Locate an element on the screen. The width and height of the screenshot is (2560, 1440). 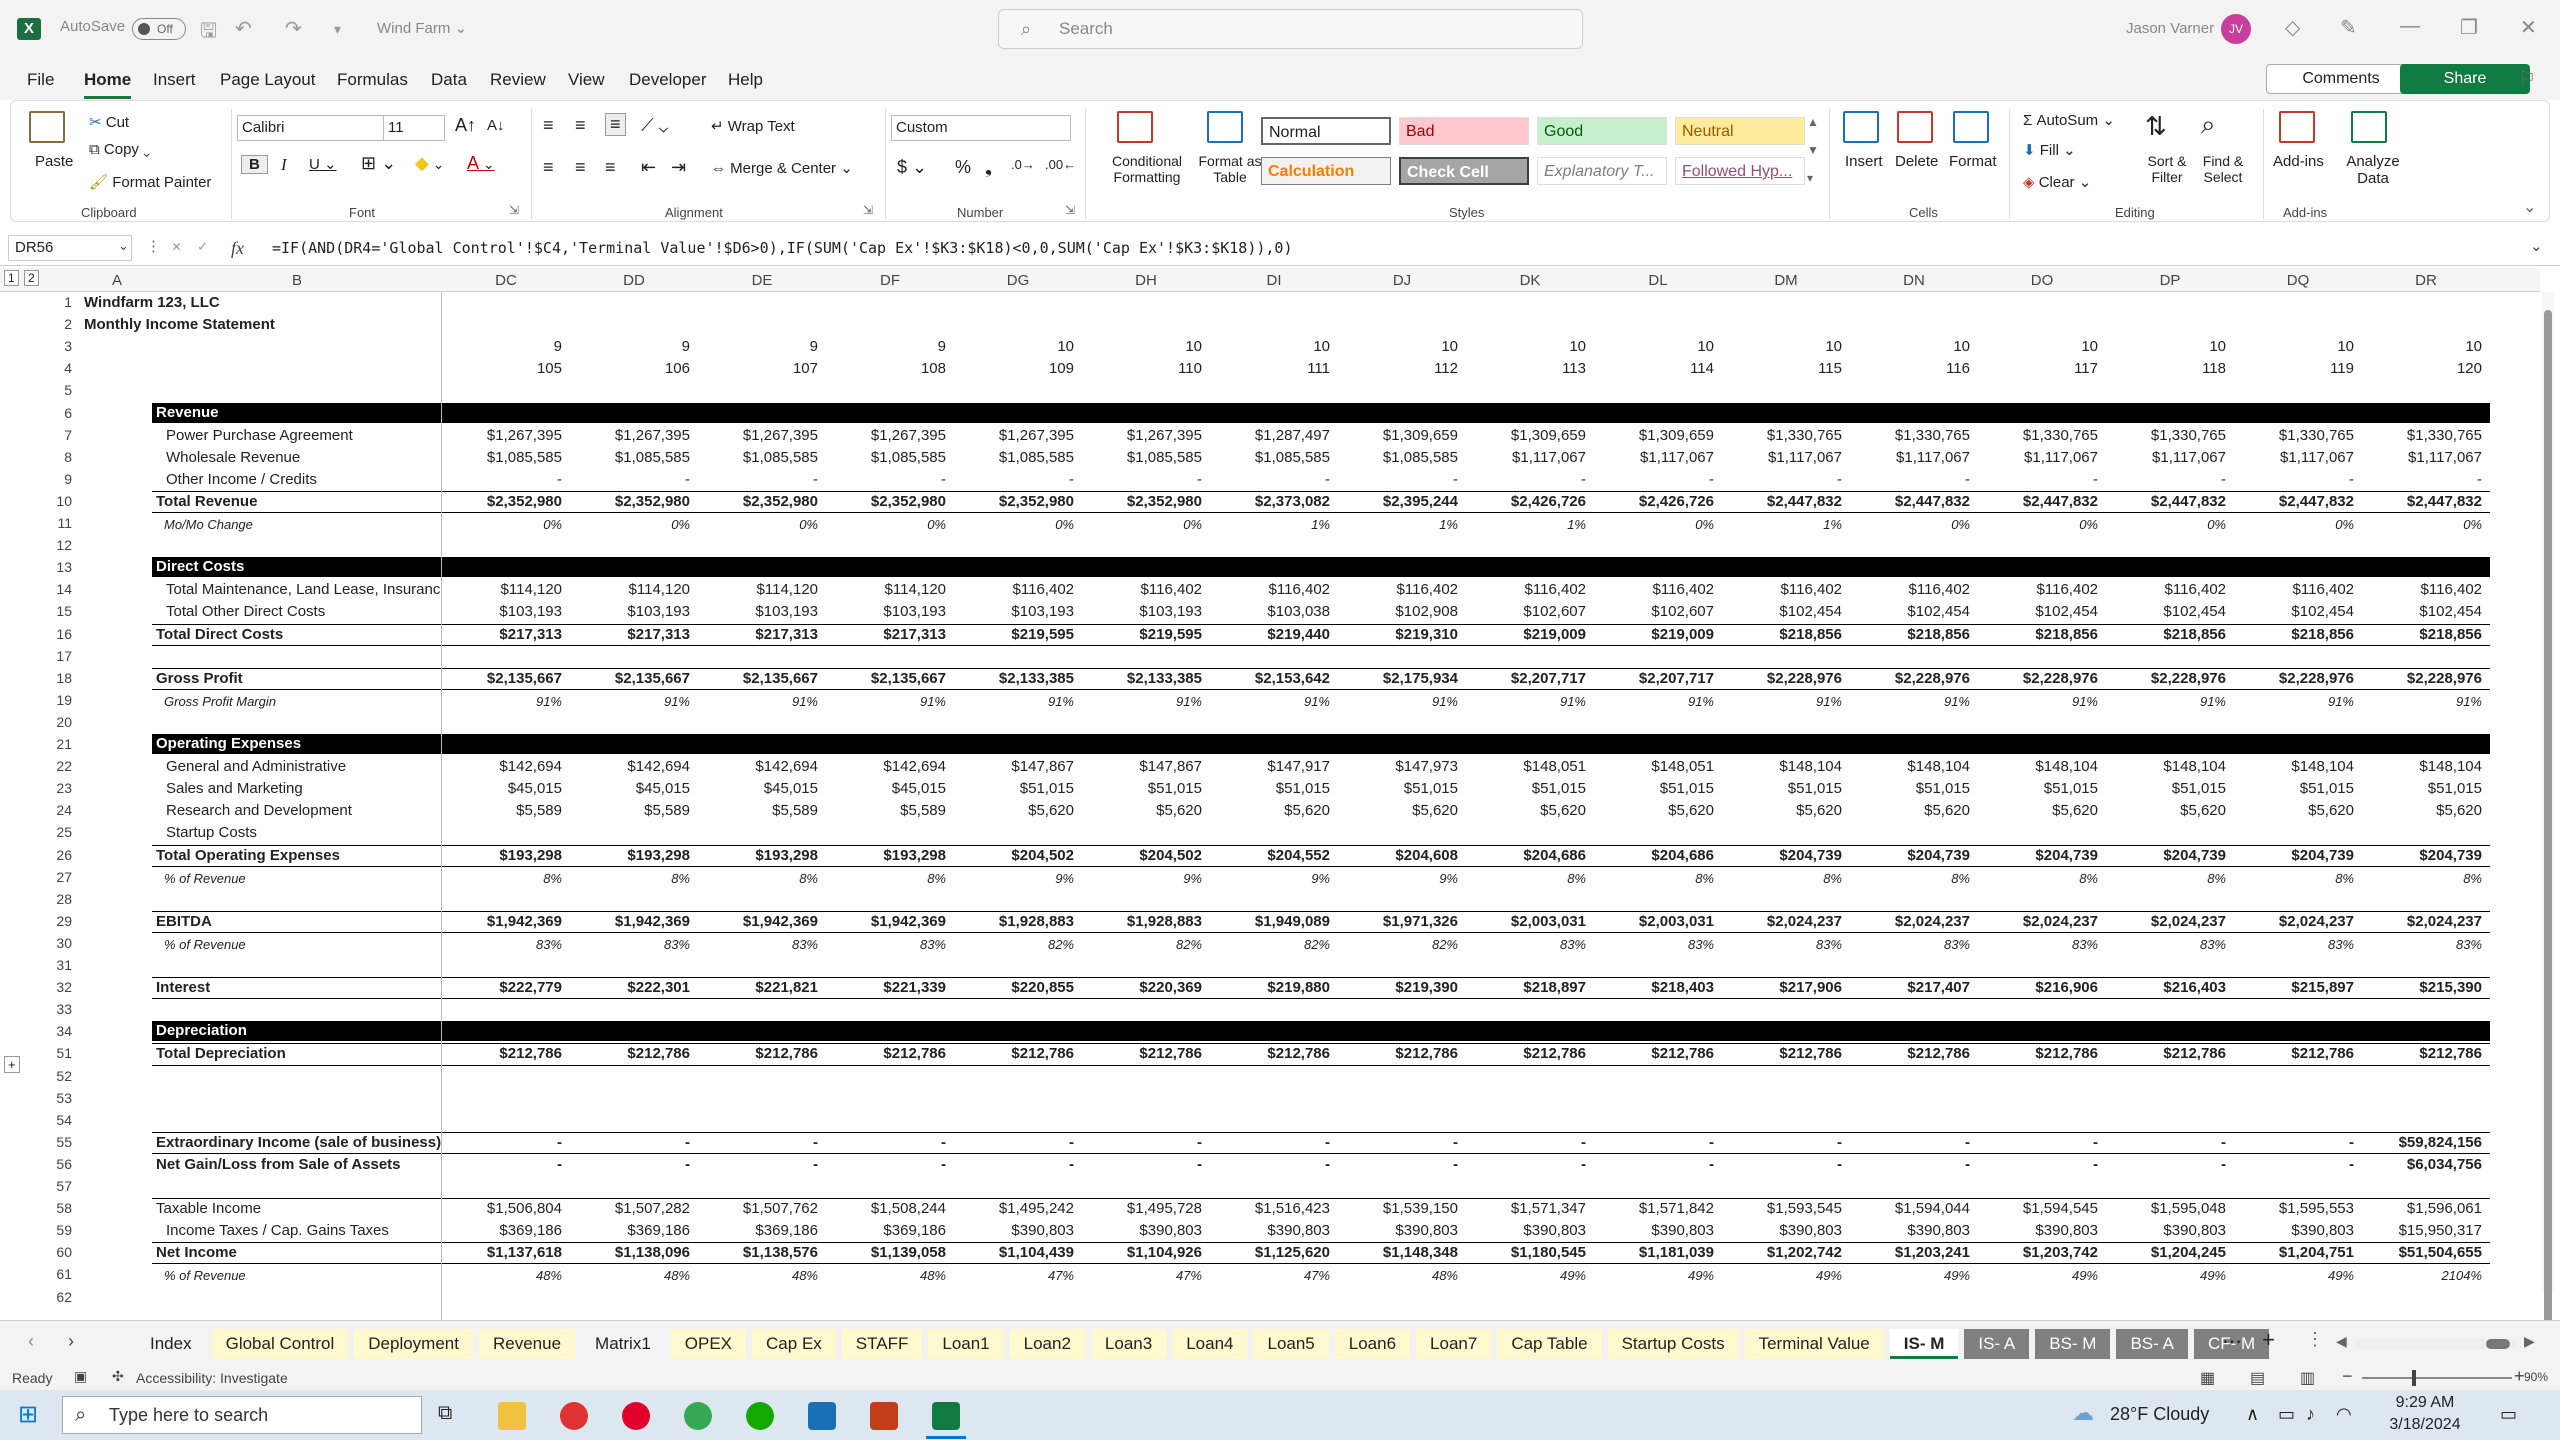
increase-decimal-icon: .0→ is located at coordinates (1023, 164).